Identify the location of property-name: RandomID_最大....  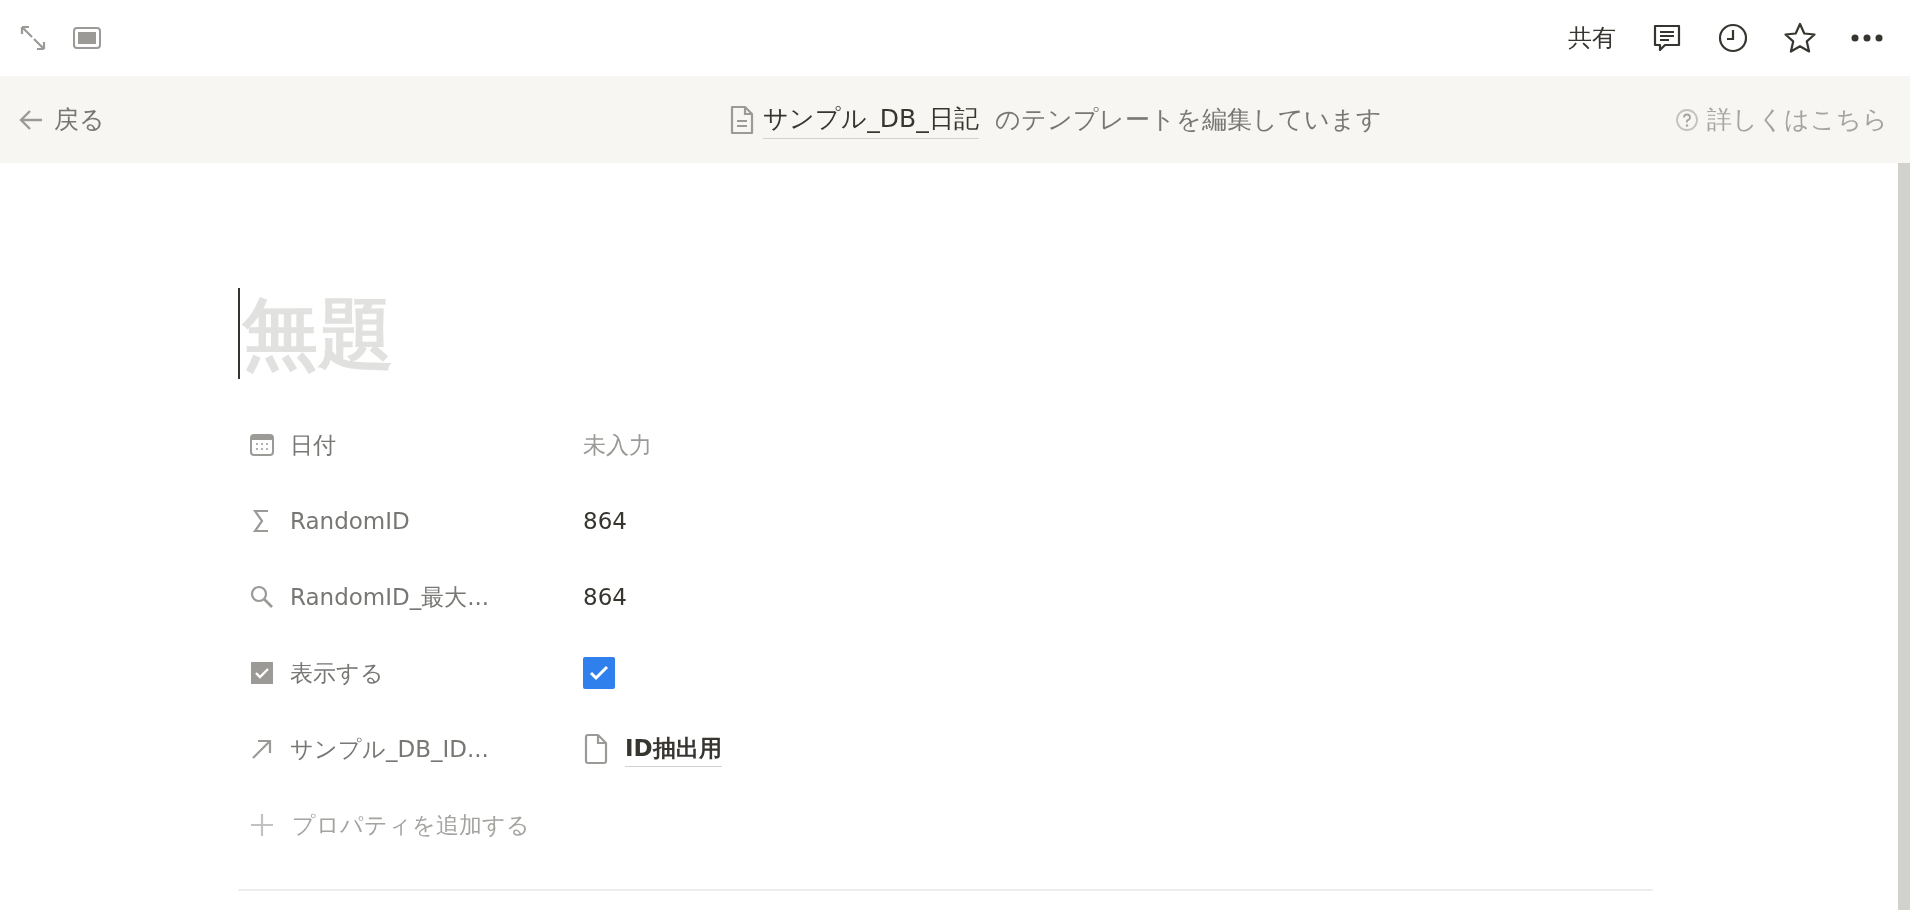
(390, 597).